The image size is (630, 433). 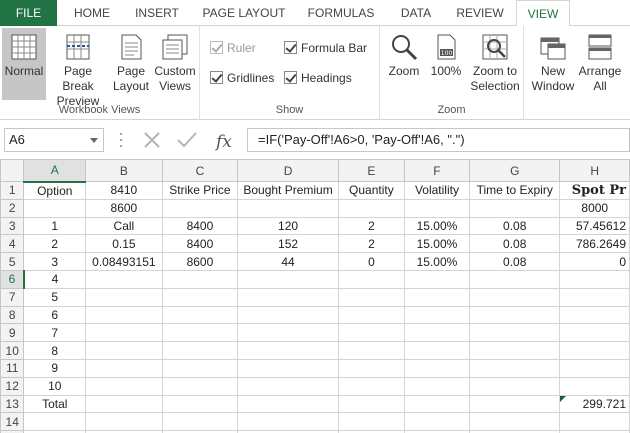 I want to click on cell-h7, so click(x=594, y=297).